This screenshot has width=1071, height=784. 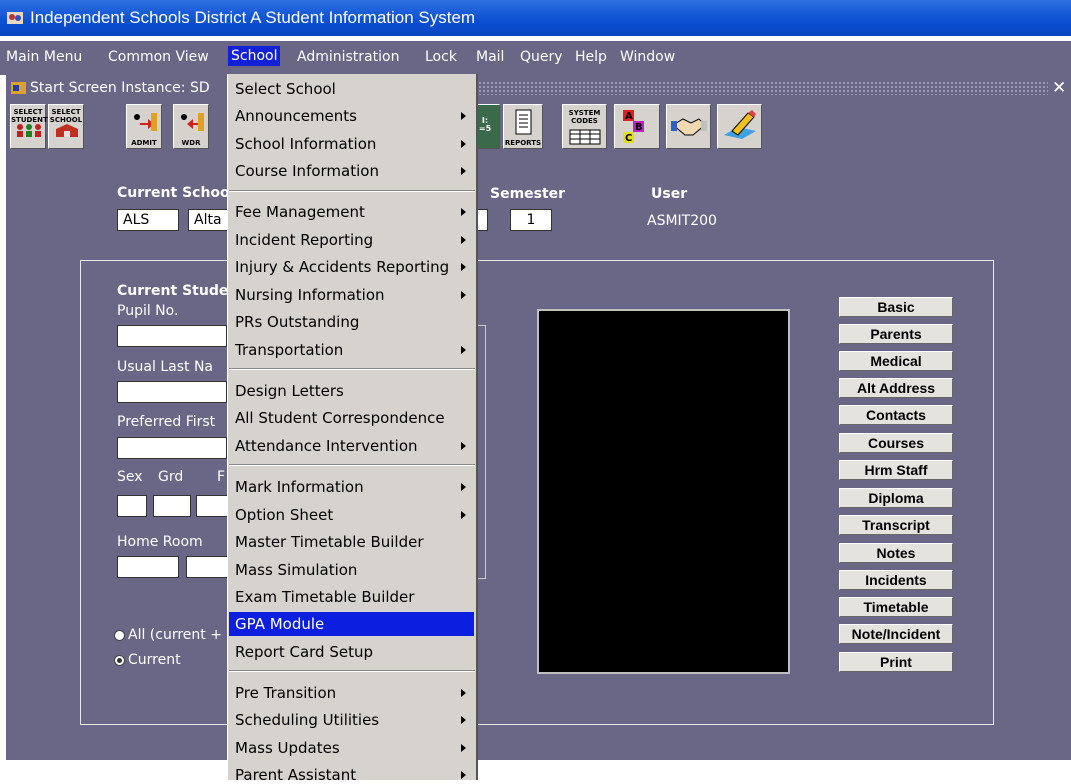 I want to click on current-student-label: Current Studen, so click(x=178, y=291).